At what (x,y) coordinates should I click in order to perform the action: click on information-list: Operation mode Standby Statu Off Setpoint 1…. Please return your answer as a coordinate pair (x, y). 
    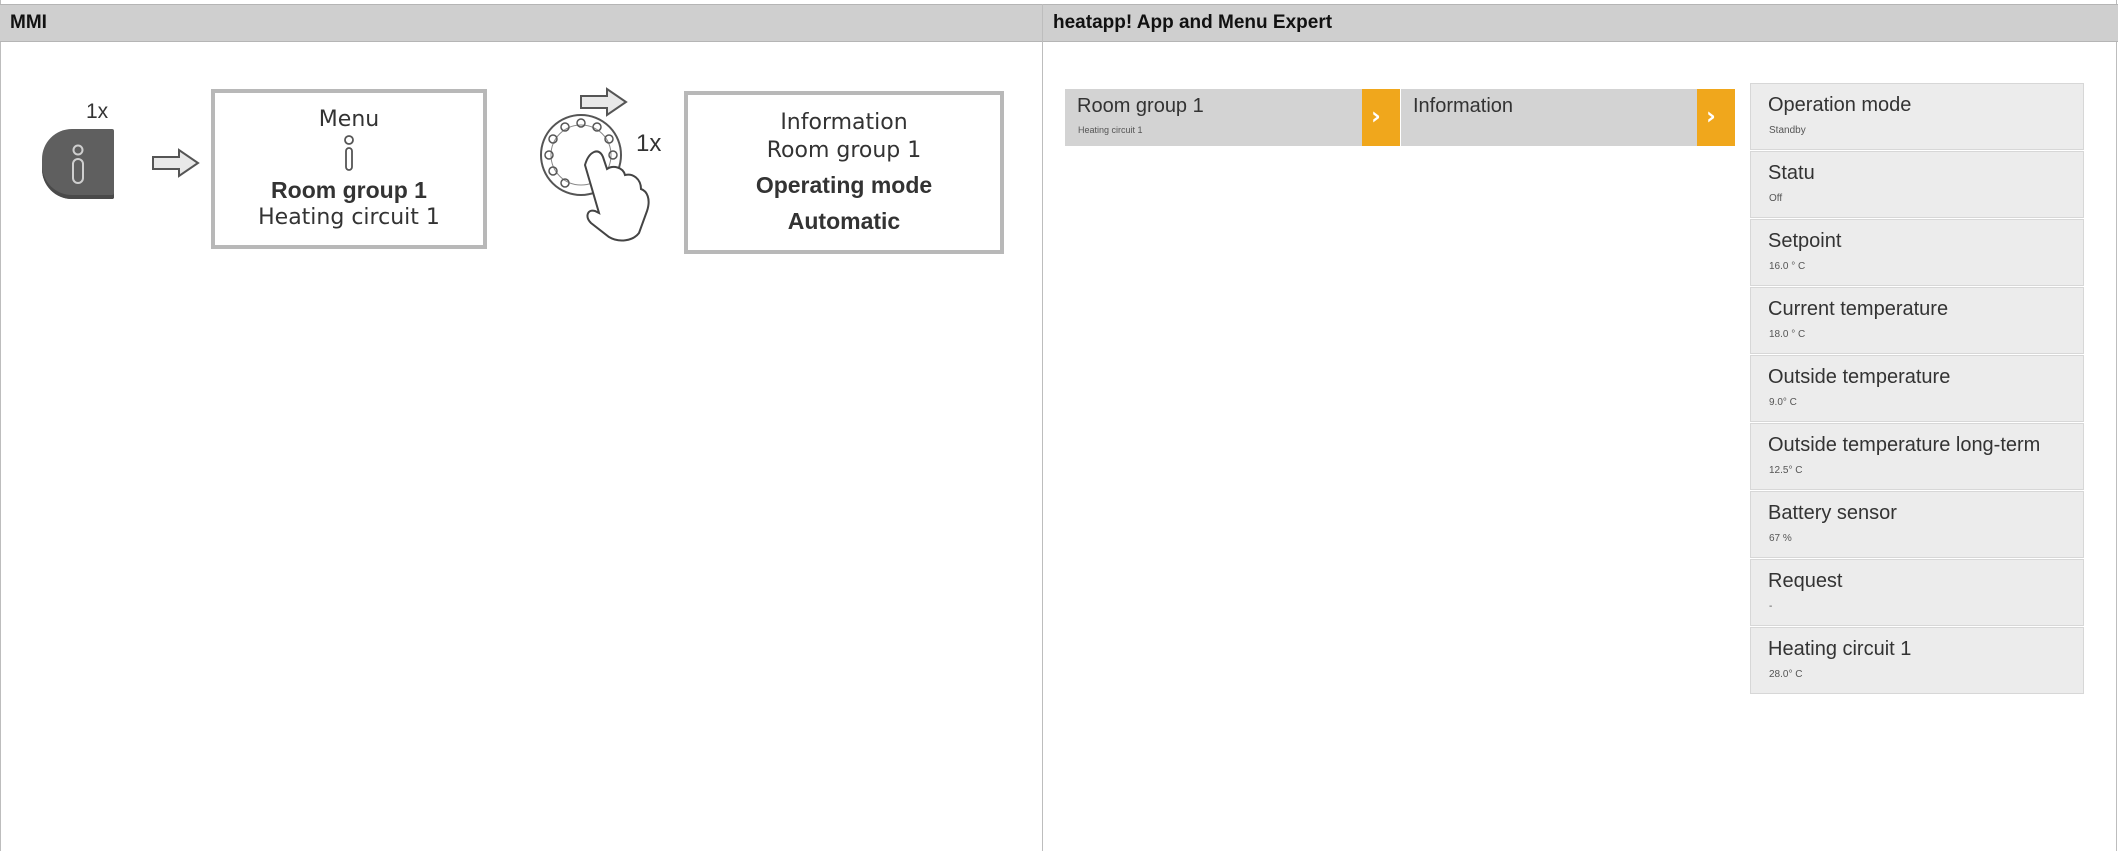
    Looking at the image, I should click on (1917, 389).